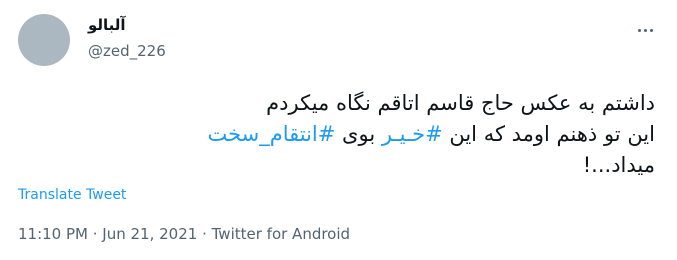 The height and width of the screenshot is (260, 677). What do you see at coordinates (358, 134) in the screenshot?
I see `tweet-text-segment: بوی` at bounding box center [358, 134].